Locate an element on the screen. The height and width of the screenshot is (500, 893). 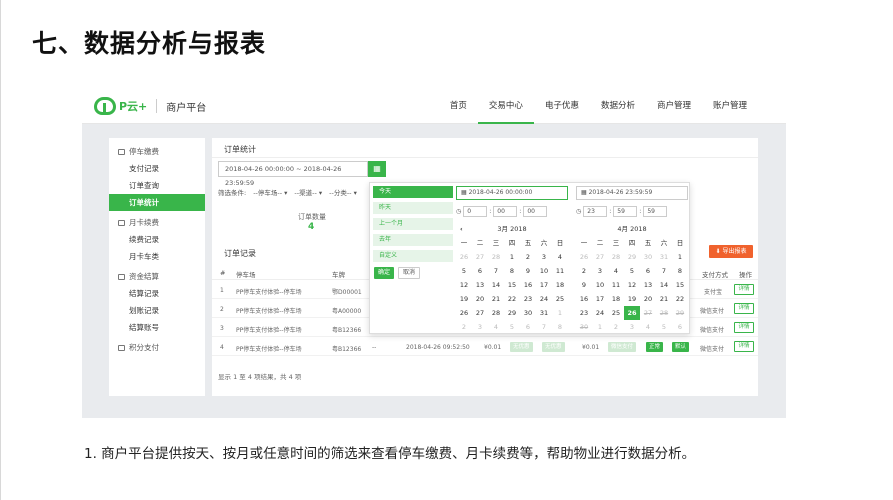
start-minute-select: 00 is located at coordinates (505, 211).